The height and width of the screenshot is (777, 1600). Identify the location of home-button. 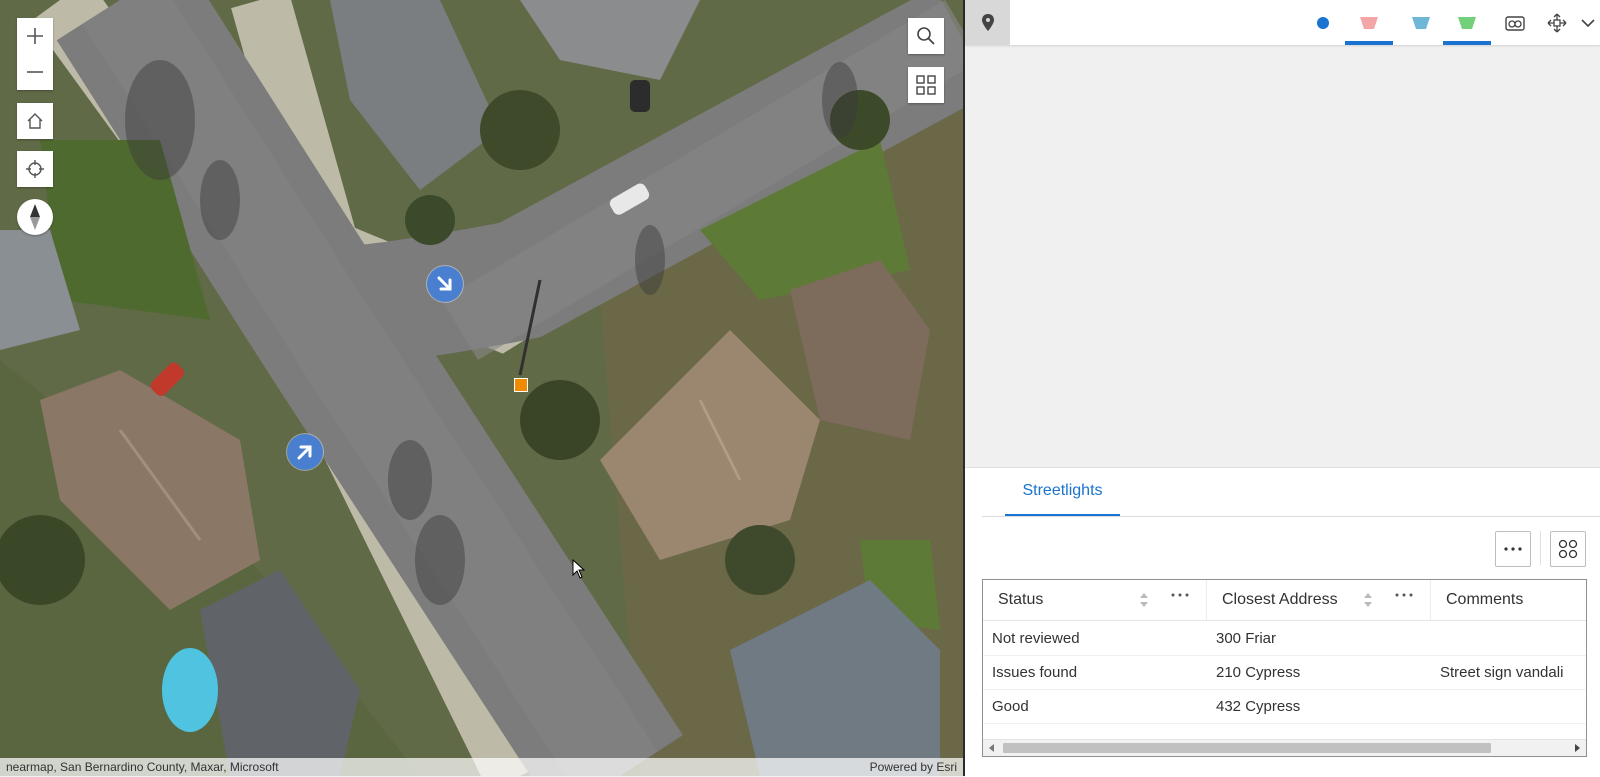
(35, 121).